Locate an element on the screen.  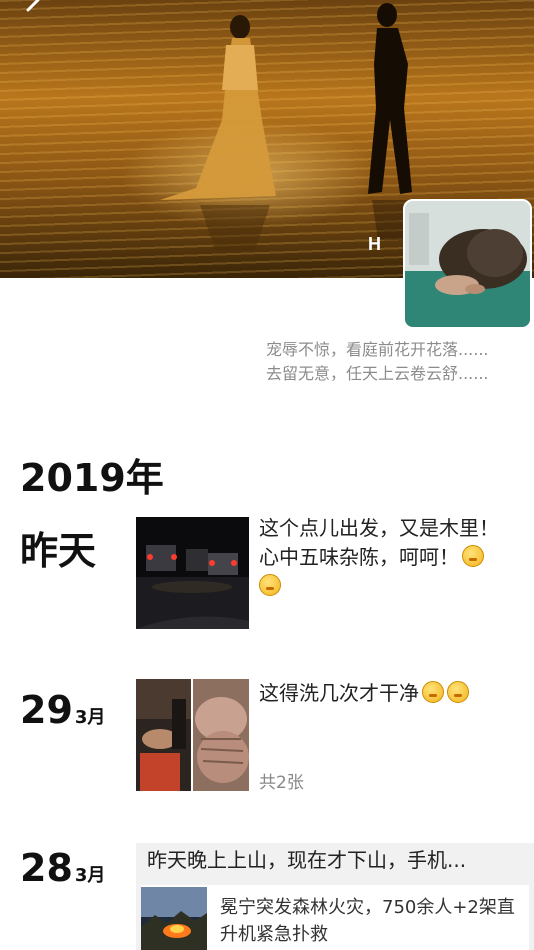
date-day: 28 is located at coordinates (46, 868).